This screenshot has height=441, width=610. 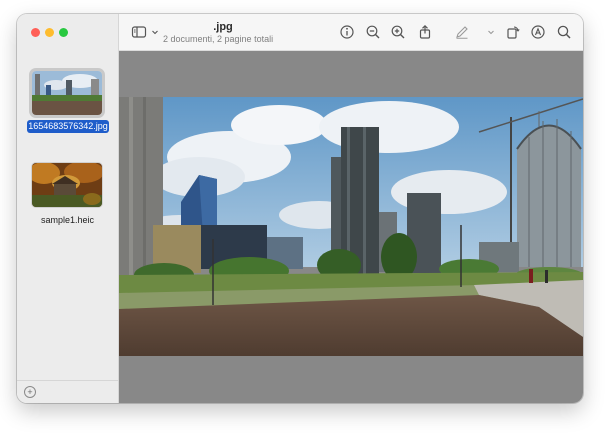 What do you see at coordinates (68, 208) in the screenshot?
I see `sidebar: 1654683576342.jpg sample1.heic +` at bounding box center [68, 208].